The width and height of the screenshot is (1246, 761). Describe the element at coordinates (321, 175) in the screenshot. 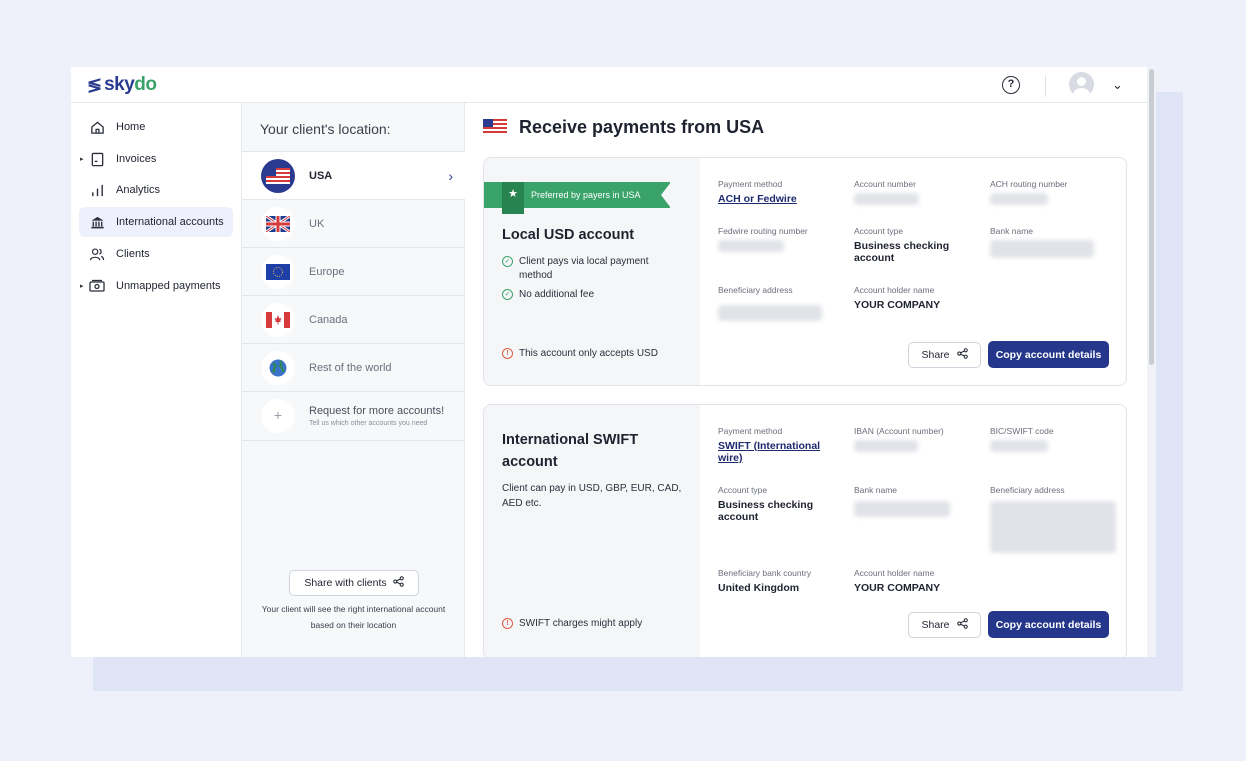

I see `location-label: USA` at that location.